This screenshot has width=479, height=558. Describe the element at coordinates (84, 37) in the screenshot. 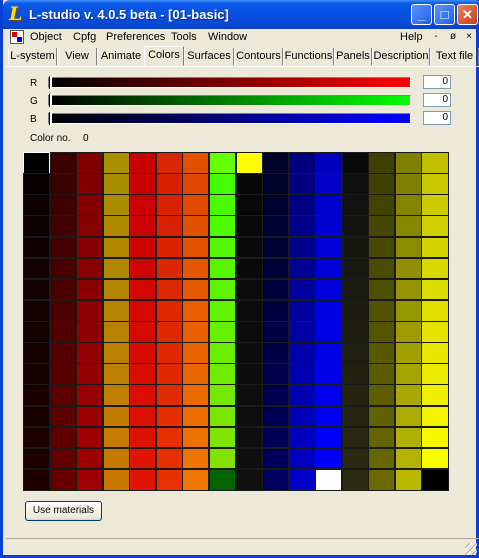

I see `menu-cpfg: Cpfg` at that location.